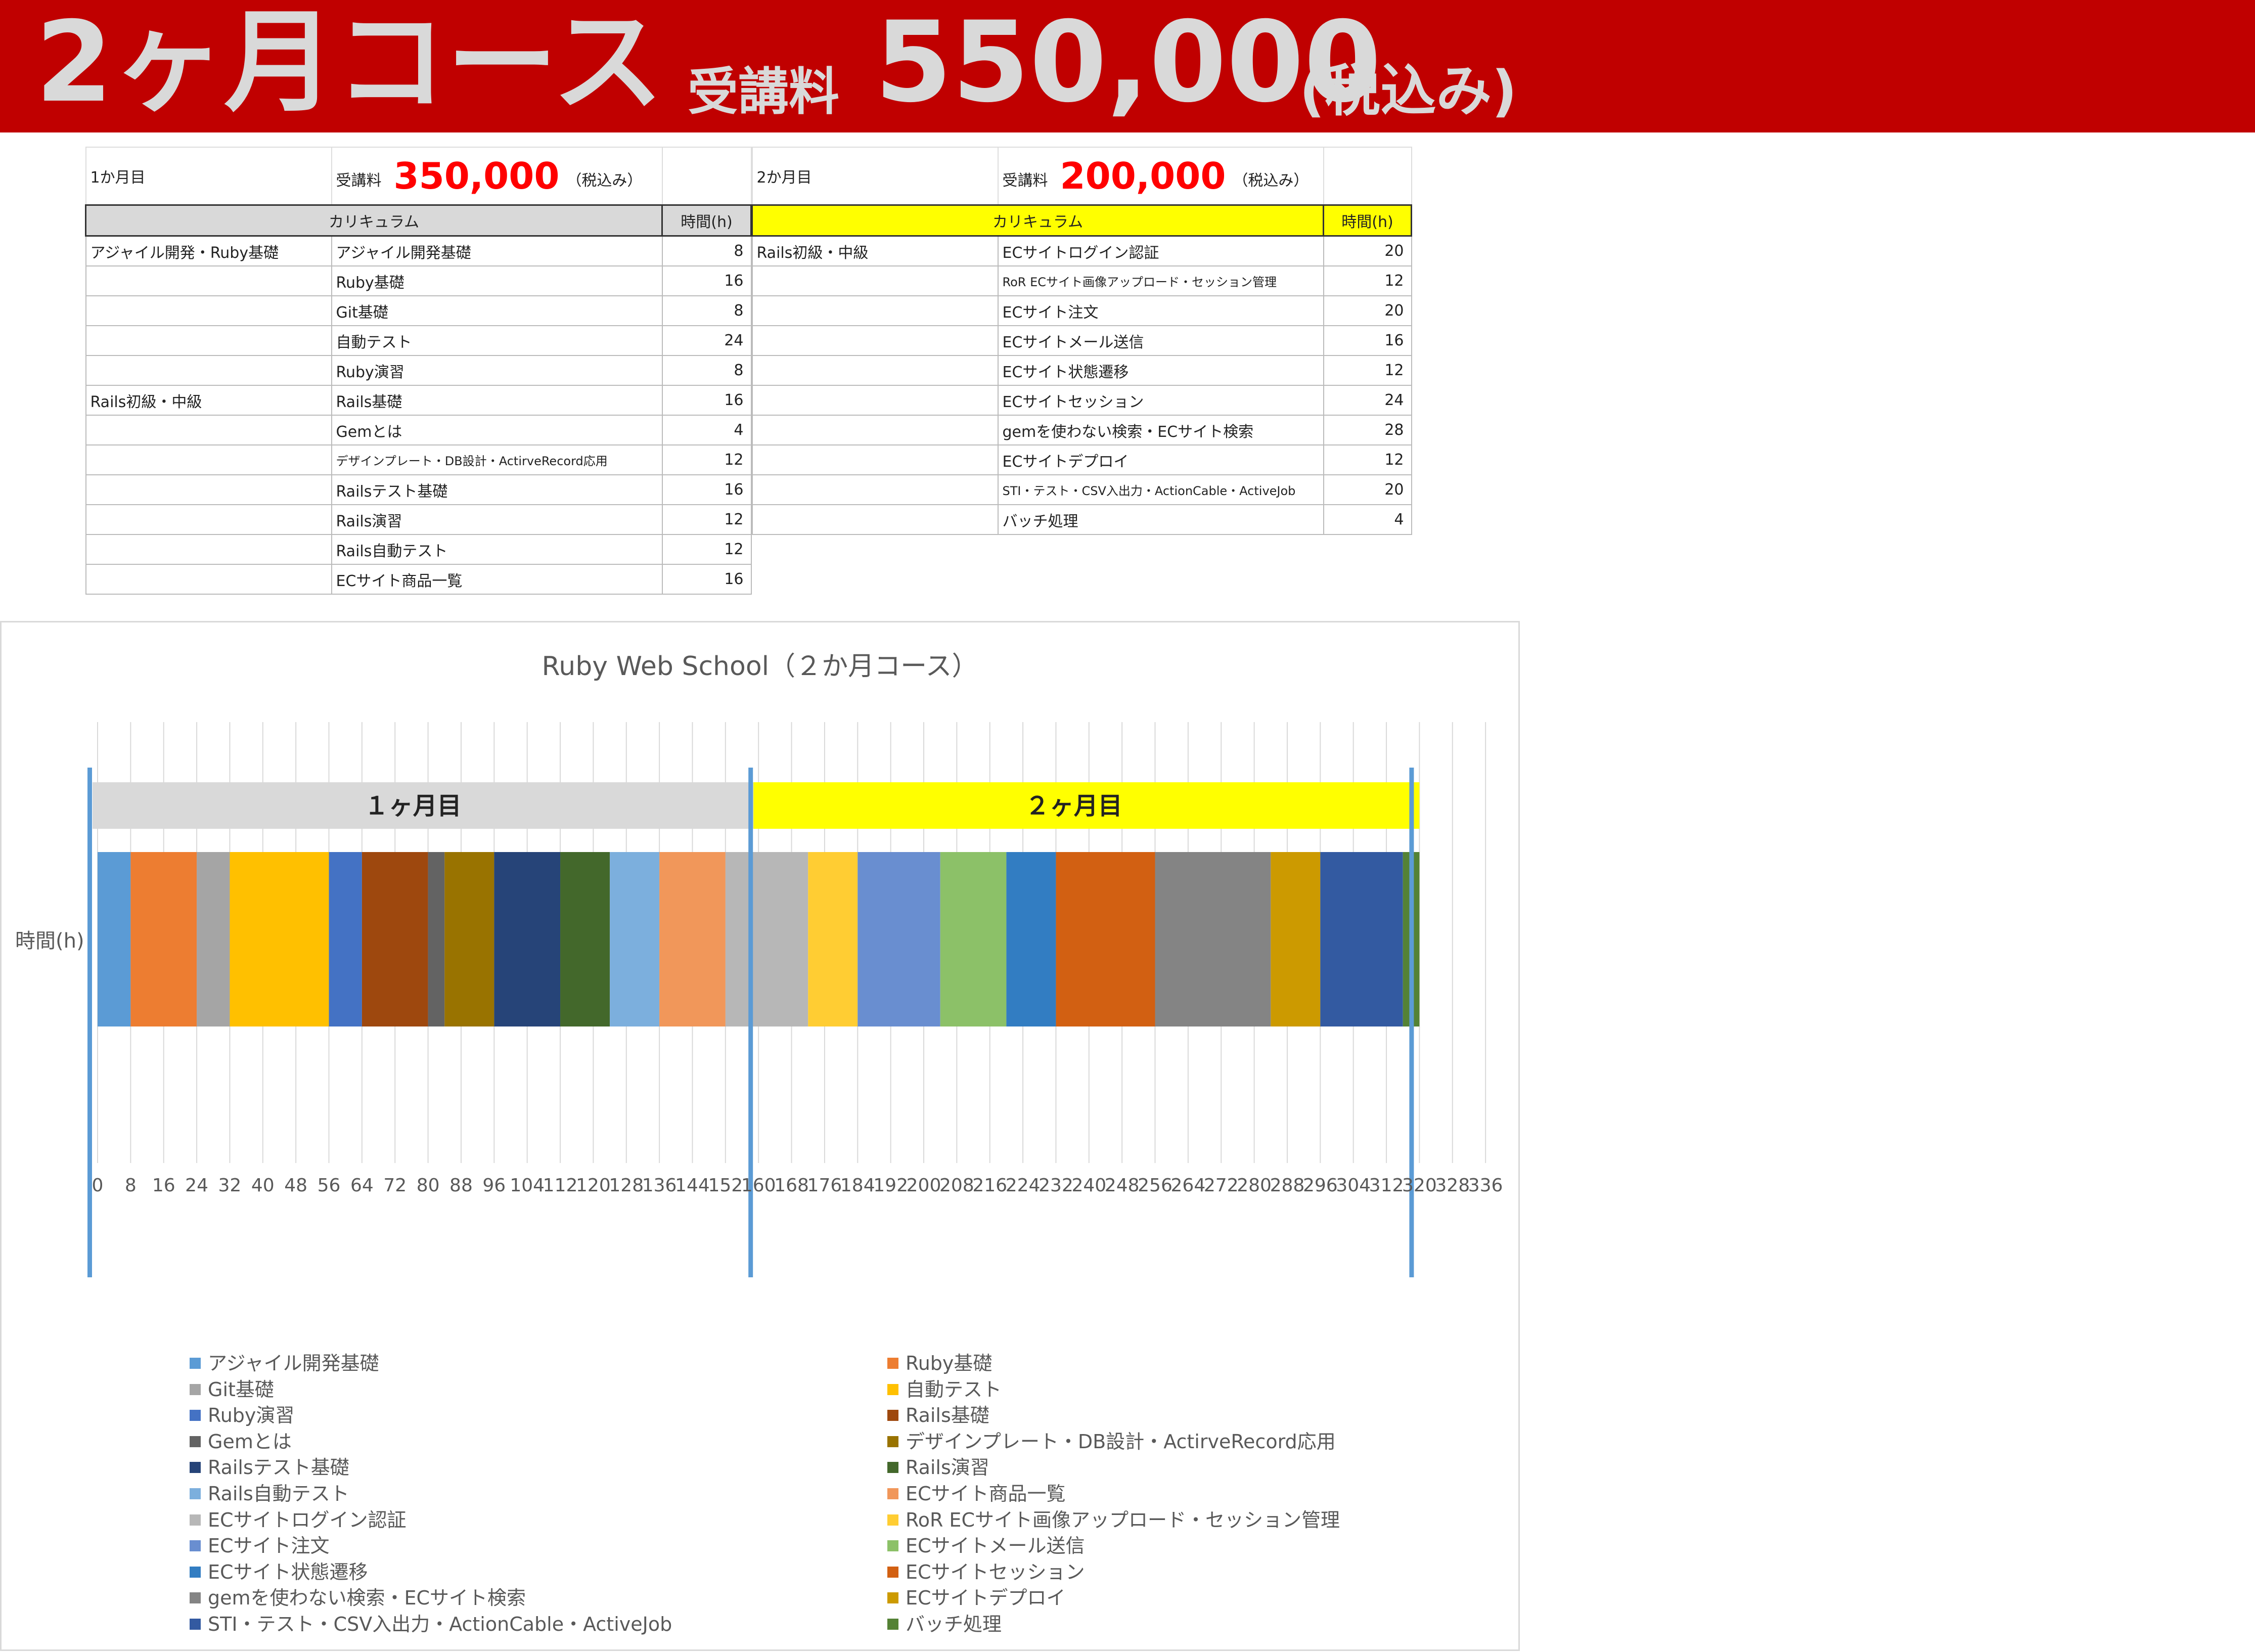  I want to click on legend-label: ECサイトメール送信, so click(995, 1546).